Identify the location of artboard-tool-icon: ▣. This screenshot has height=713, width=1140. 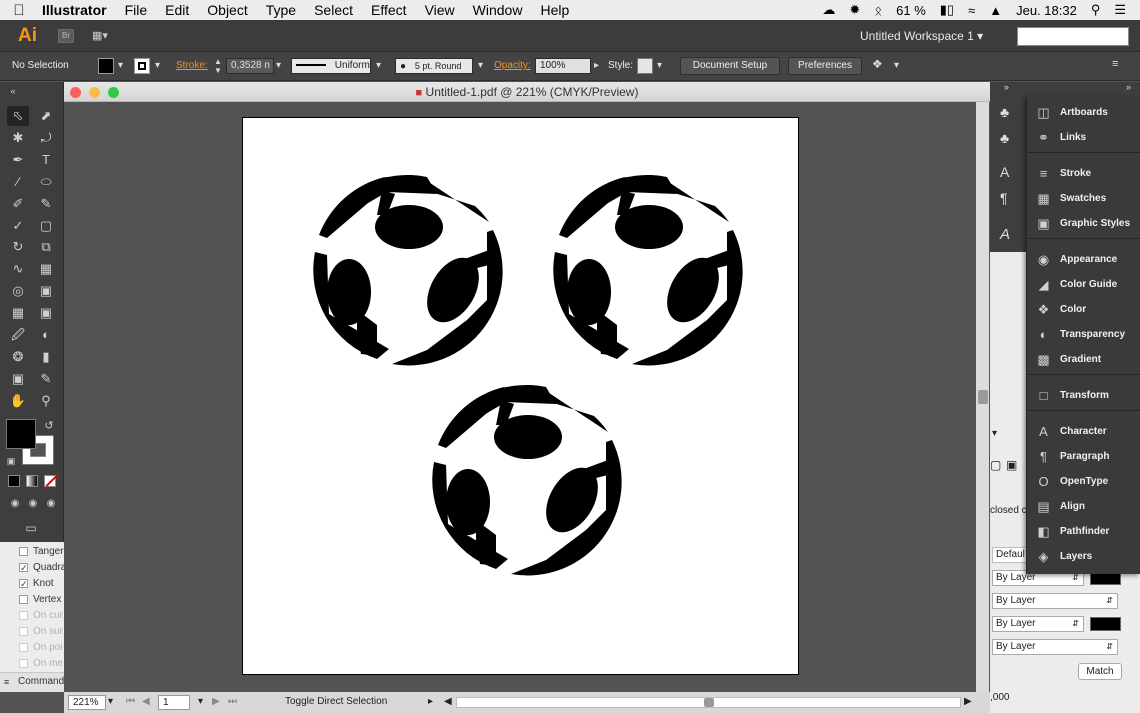
(18, 379).